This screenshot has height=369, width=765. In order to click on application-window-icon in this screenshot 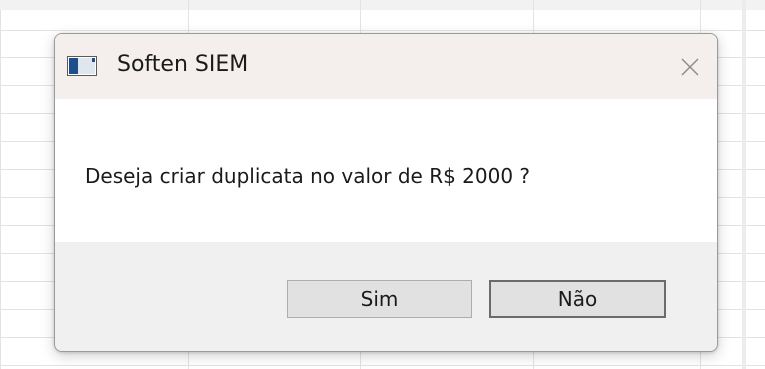, I will do `click(82, 66)`.